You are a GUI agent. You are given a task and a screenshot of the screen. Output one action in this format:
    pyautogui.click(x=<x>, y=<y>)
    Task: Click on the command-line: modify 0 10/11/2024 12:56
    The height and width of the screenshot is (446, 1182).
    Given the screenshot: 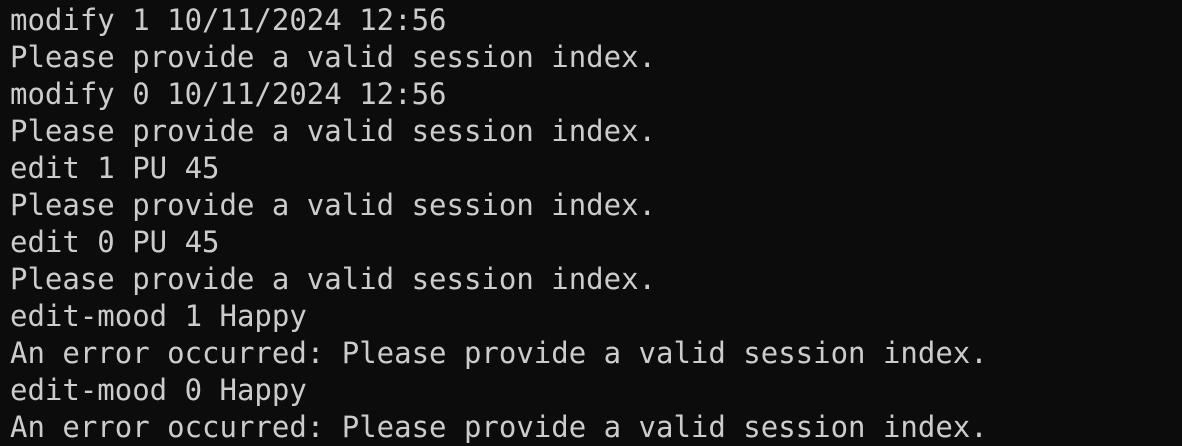 What is the action you would take?
    pyautogui.click(x=228, y=94)
    